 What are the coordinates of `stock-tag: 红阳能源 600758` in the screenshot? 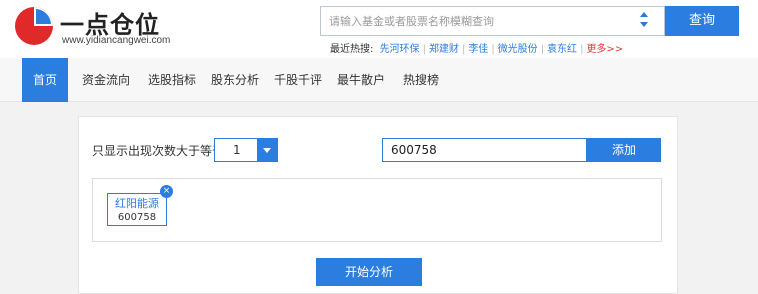 It's located at (137, 209).